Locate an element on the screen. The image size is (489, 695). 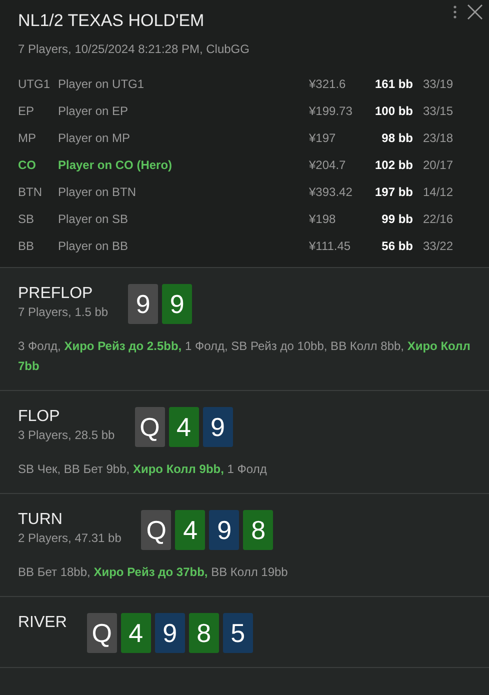
action-summary: BB Бет 18bb, Хиро Рейз до 37bb, BB Колл 19bb is located at coordinates (153, 572).